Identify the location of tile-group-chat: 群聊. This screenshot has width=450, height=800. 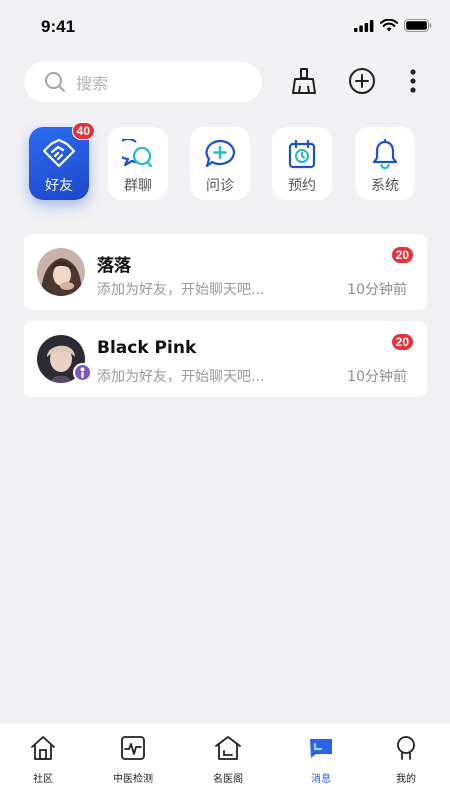
(138, 163).